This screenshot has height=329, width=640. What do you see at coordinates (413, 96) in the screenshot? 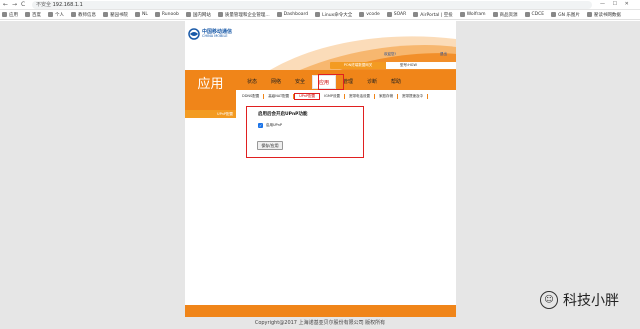
I see `submenu-item: 宽带提速及中` at bounding box center [413, 96].